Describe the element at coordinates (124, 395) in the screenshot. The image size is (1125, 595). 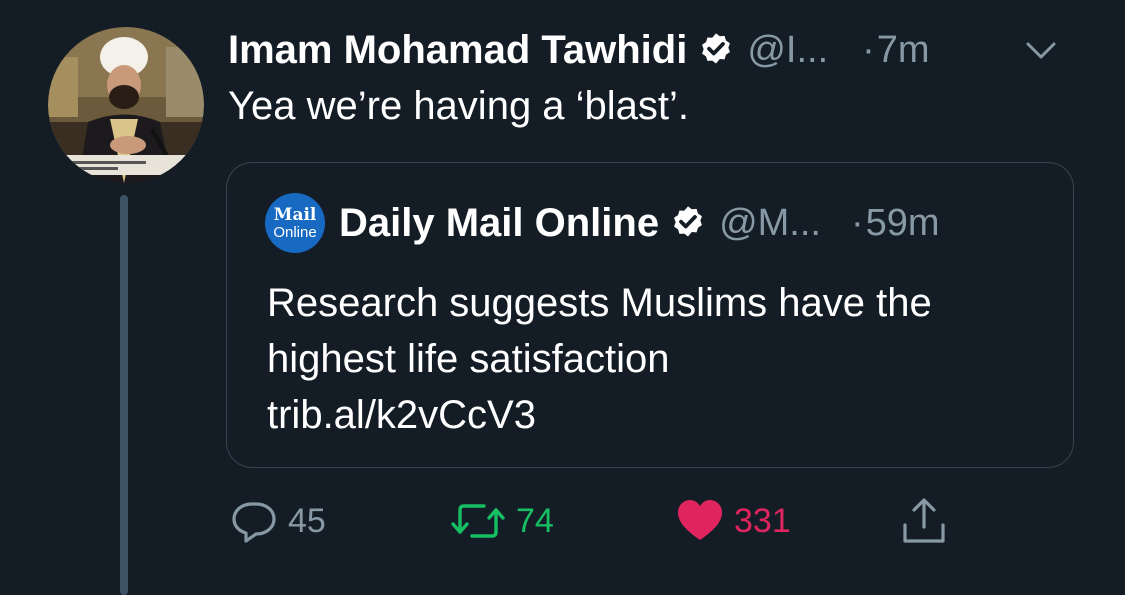
I see `thread-line` at that location.